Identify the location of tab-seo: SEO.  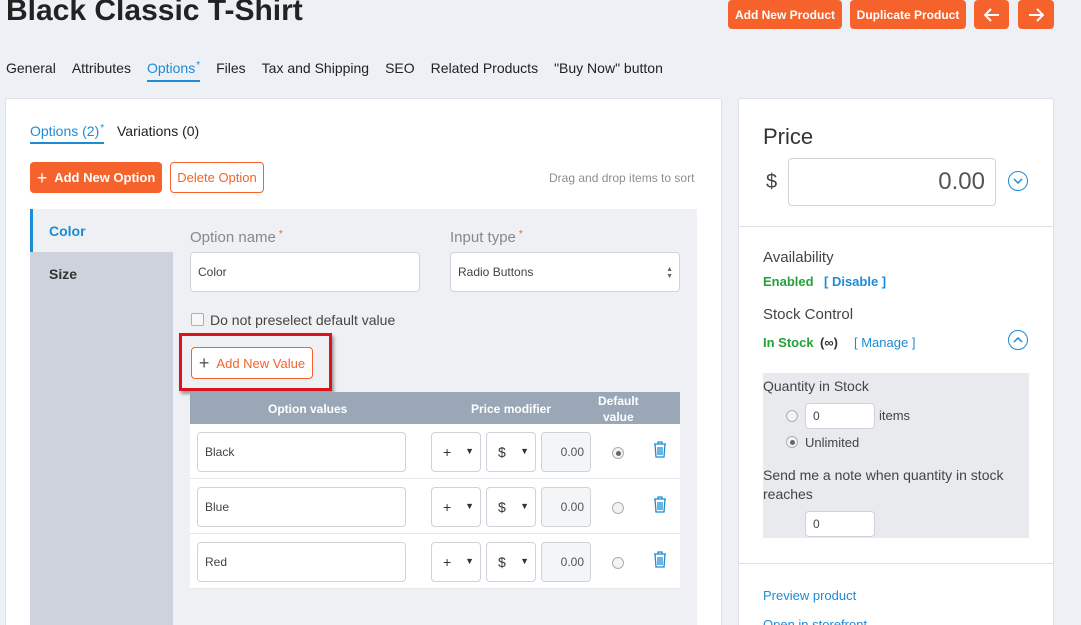
(400, 71).